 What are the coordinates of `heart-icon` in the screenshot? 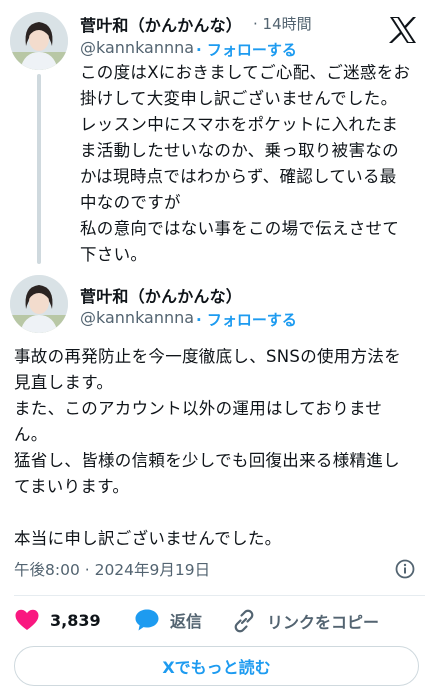 It's located at (27, 619).